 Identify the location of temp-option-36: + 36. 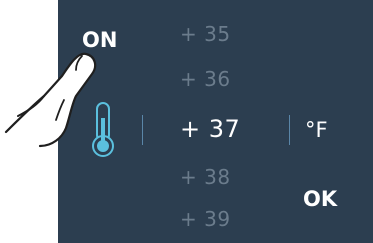
(220, 79).